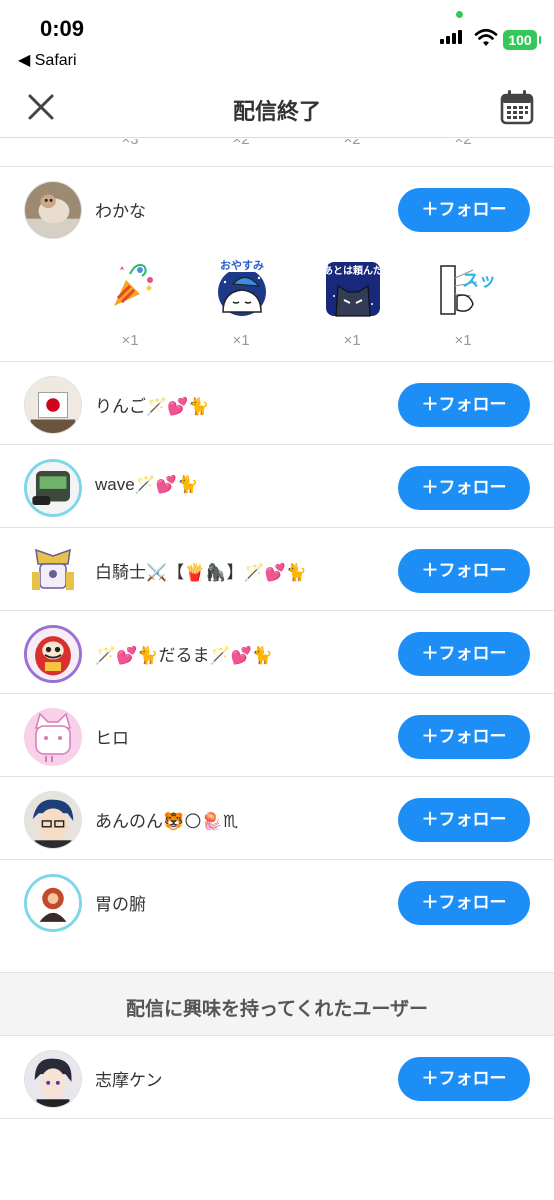 The height and width of the screenshot is (1200, 554). I want to click on back-to-safari-link: ◀ Safari, so click(47, 60).